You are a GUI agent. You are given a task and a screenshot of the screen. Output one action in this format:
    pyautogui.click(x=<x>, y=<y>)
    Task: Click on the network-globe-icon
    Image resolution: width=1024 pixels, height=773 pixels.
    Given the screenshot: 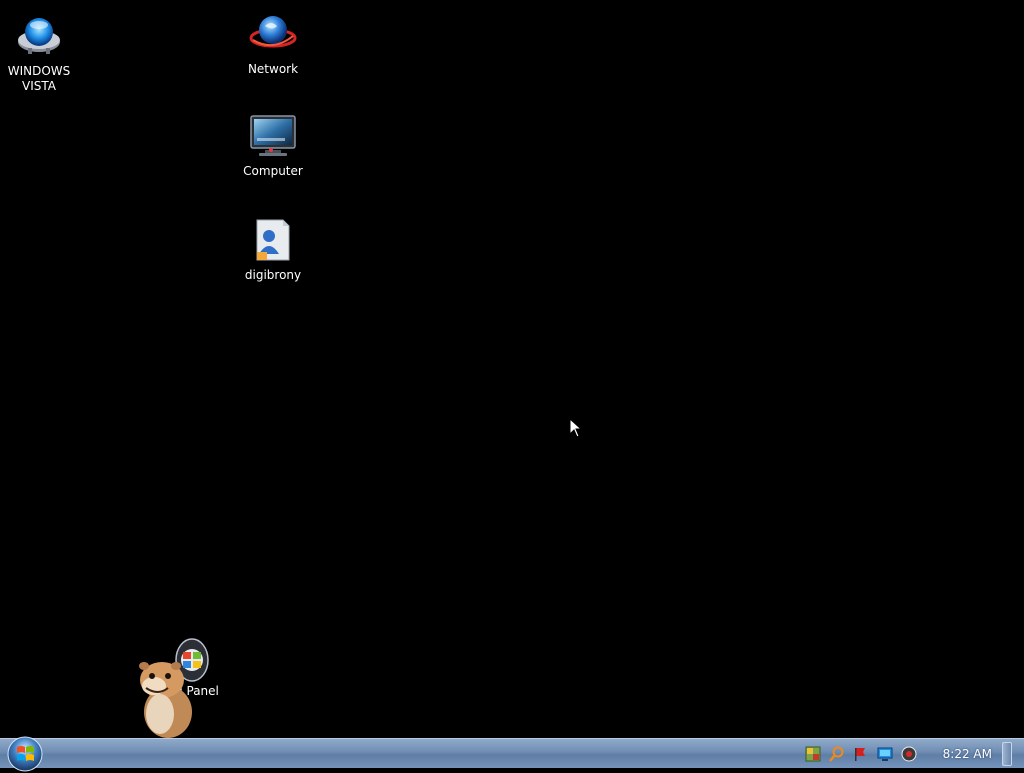 What is the action you would take?
    pyautogui.click(x=273, y=32)
    